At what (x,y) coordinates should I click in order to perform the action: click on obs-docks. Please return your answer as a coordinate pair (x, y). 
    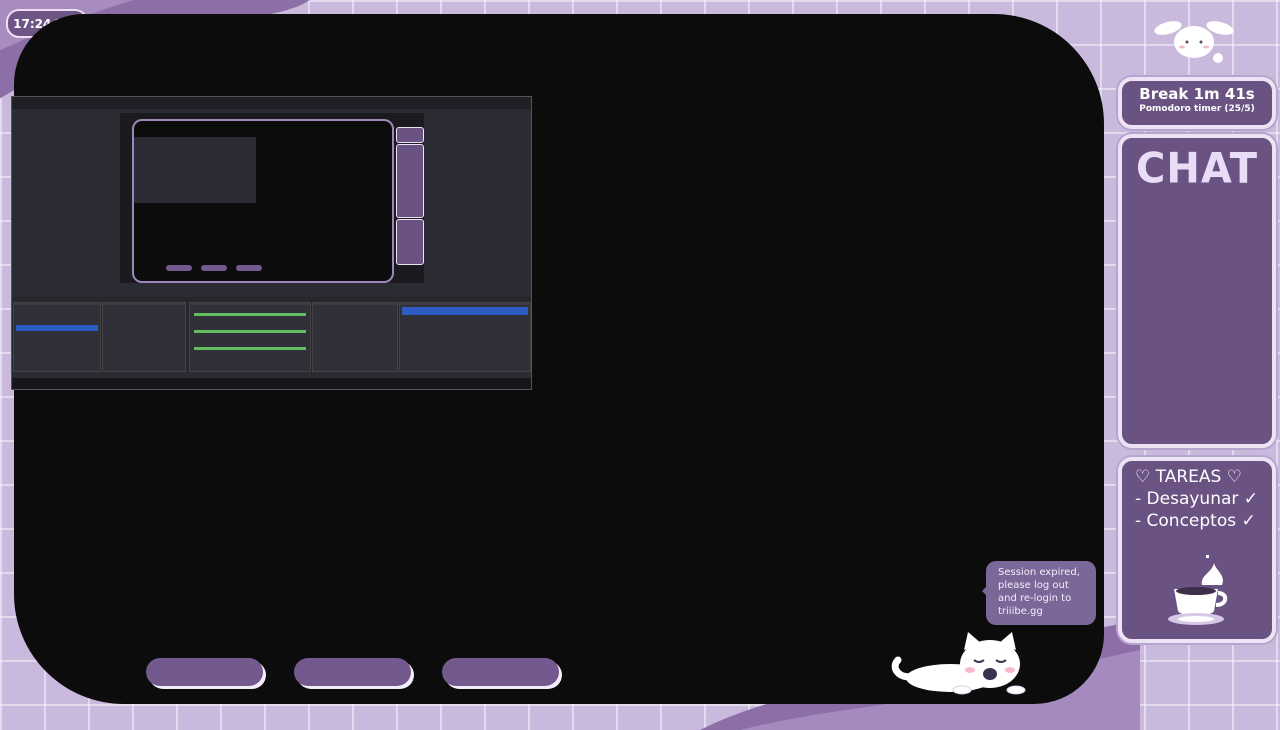
    Looking at the image, I should click on (271, 334).